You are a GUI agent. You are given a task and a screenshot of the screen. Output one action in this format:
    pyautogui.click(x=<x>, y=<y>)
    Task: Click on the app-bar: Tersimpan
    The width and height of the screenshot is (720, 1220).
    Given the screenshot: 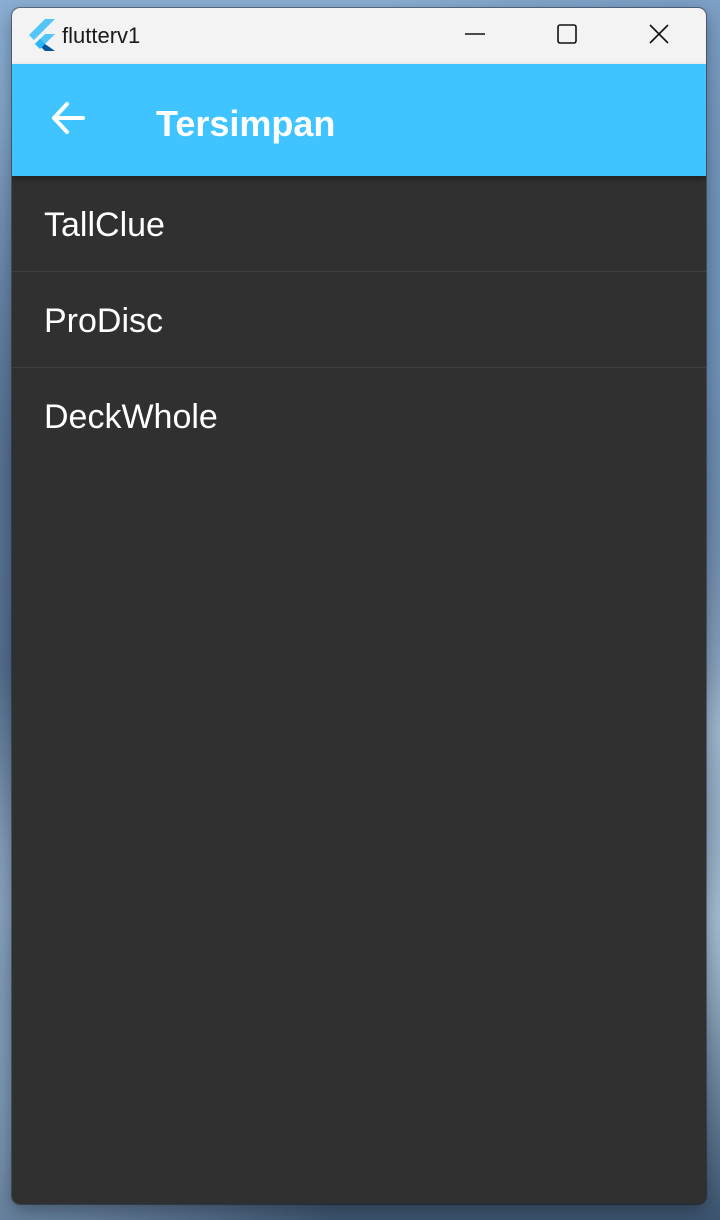 What is the action you would take?
    pyautogui.click(x=359, y=120)
    